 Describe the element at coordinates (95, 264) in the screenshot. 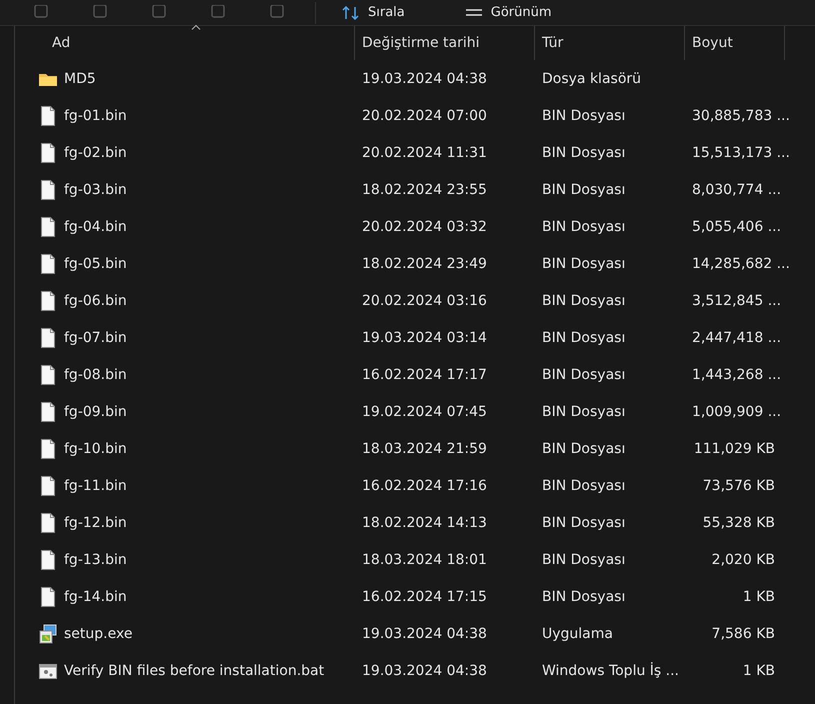

I see `file-name: fg-05.bin` at that location.